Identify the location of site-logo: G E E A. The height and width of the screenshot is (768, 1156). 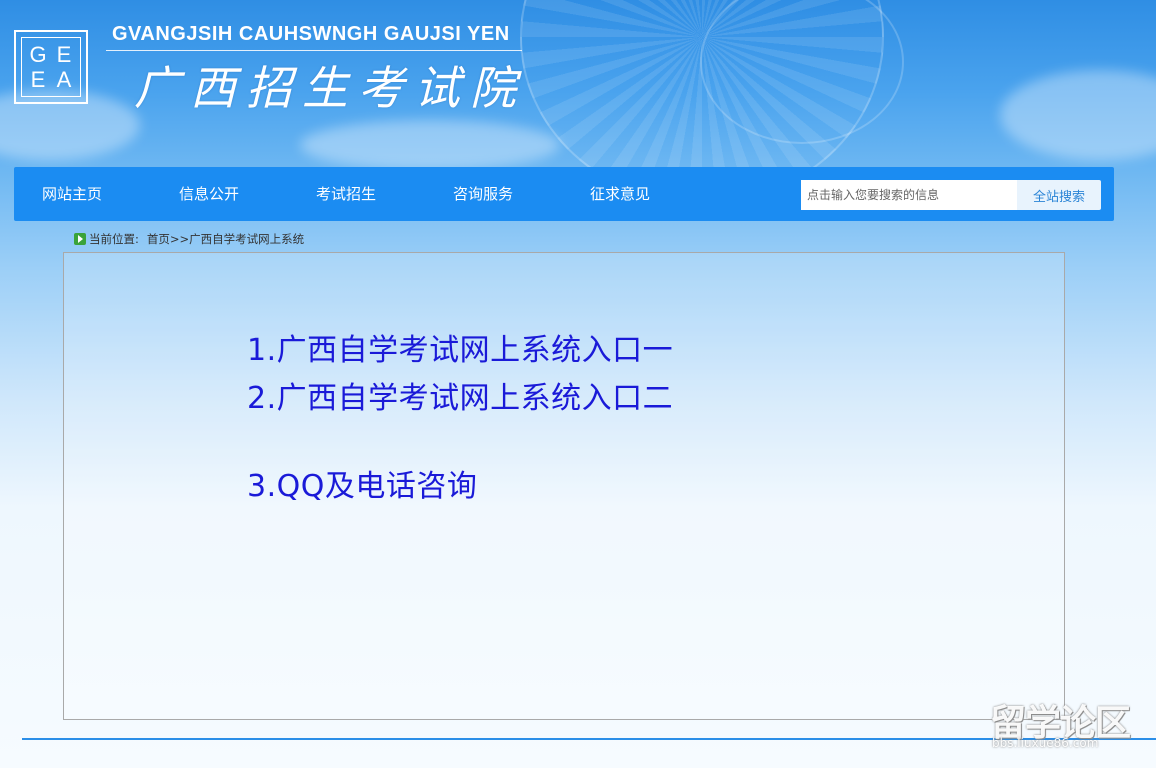
(51, 67).